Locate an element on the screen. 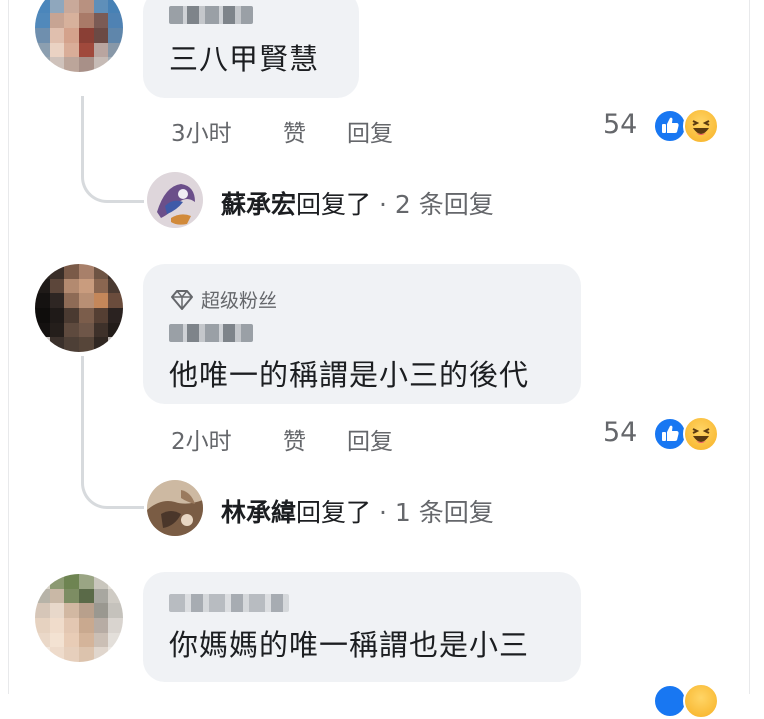 The height and width of the screenshot is (719, 764). comment-time: 2小时 is located at coordinates (201, 439).